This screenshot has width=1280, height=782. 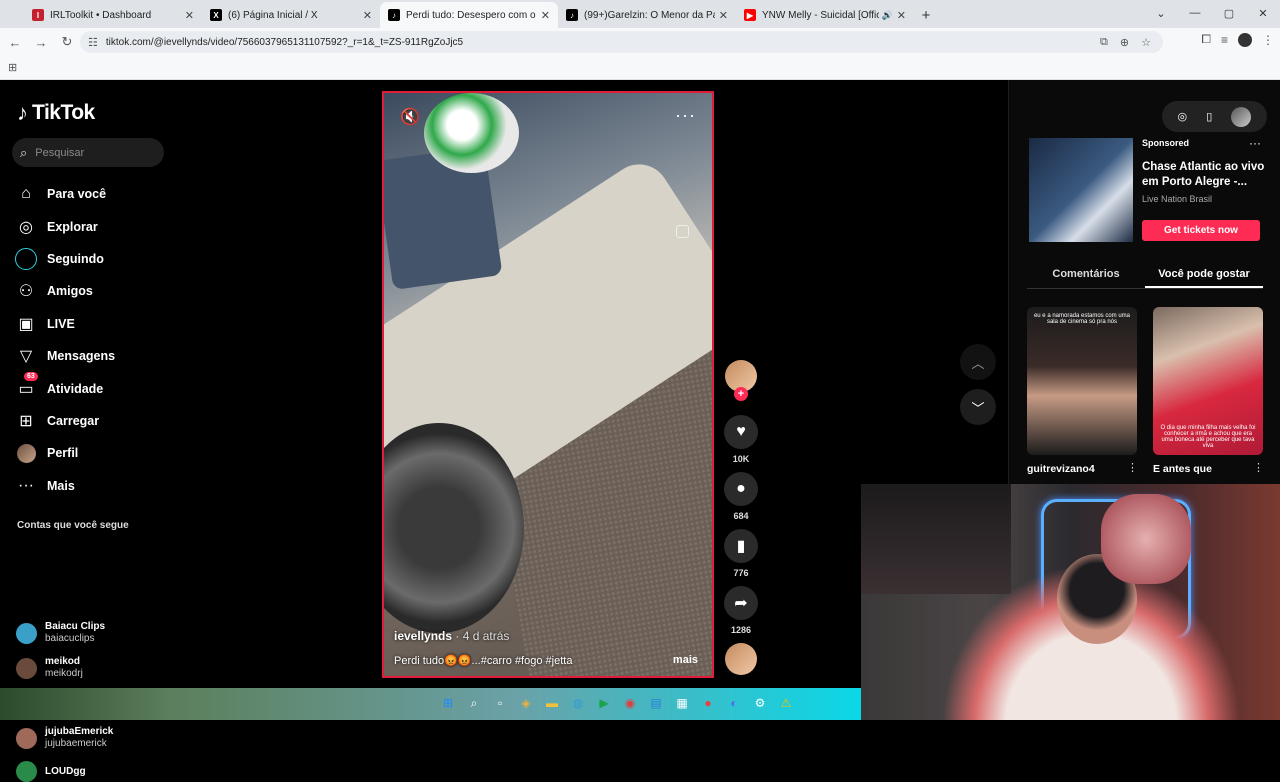 What do you see at coordinates (741, 394) in the screenshot?
I see `follow-plus-icon: +` at bounding box center [741, 394].